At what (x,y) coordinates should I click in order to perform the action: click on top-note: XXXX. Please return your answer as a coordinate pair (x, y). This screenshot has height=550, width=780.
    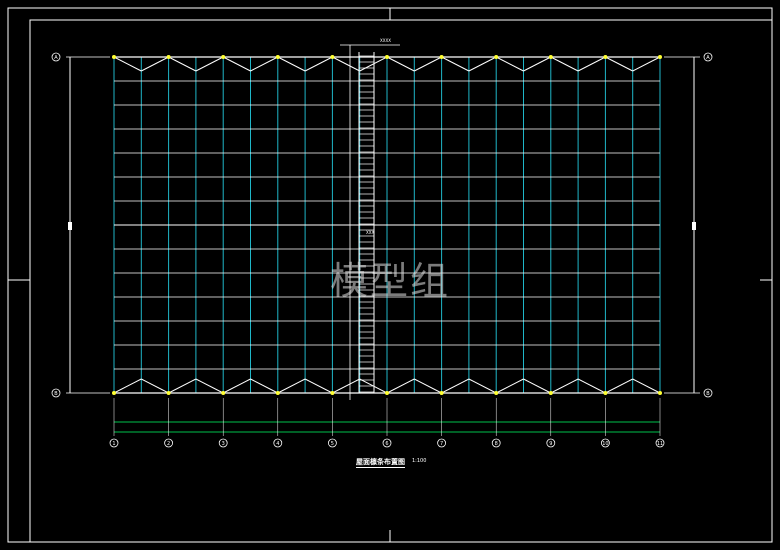
    Looking at the image, I should click on (385, 40).